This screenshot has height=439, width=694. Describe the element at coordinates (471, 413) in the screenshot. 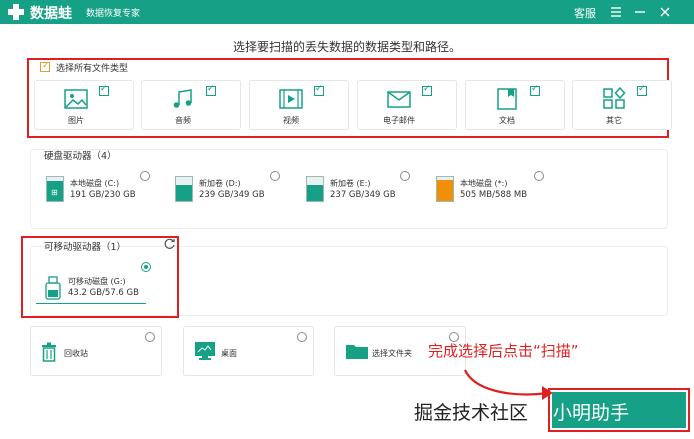

I see `watermark-prefix: 掘金技术社区` at that location.